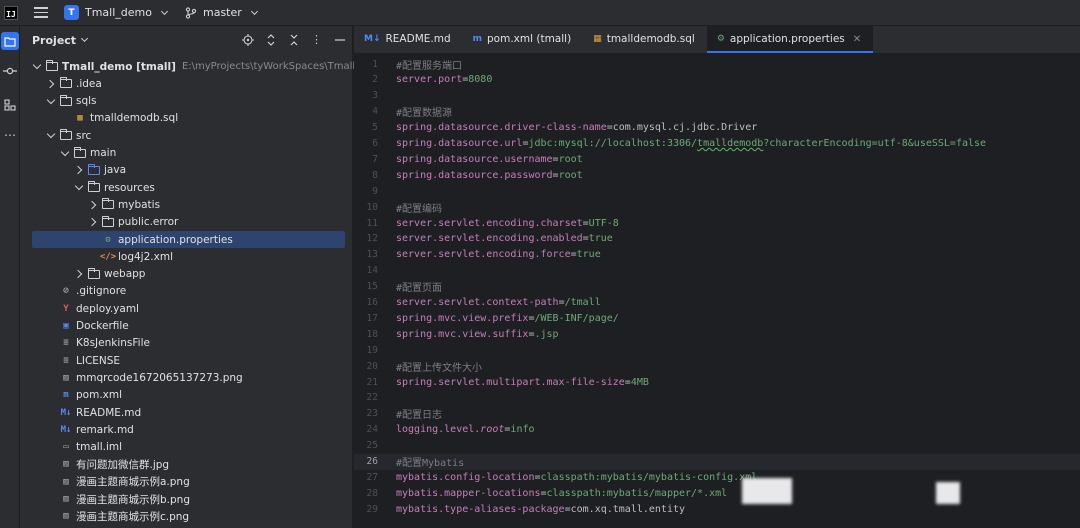  Describe the element at coordinates (188, 170) in the screenshot. I see `tree-item: java` at that location.